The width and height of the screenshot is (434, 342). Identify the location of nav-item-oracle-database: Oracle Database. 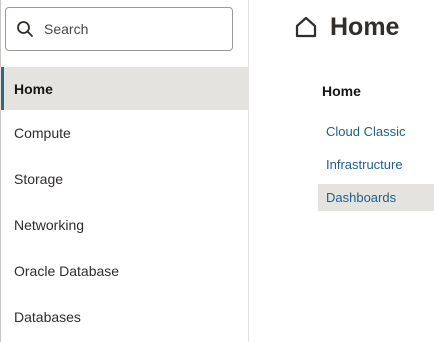
(124, 271).